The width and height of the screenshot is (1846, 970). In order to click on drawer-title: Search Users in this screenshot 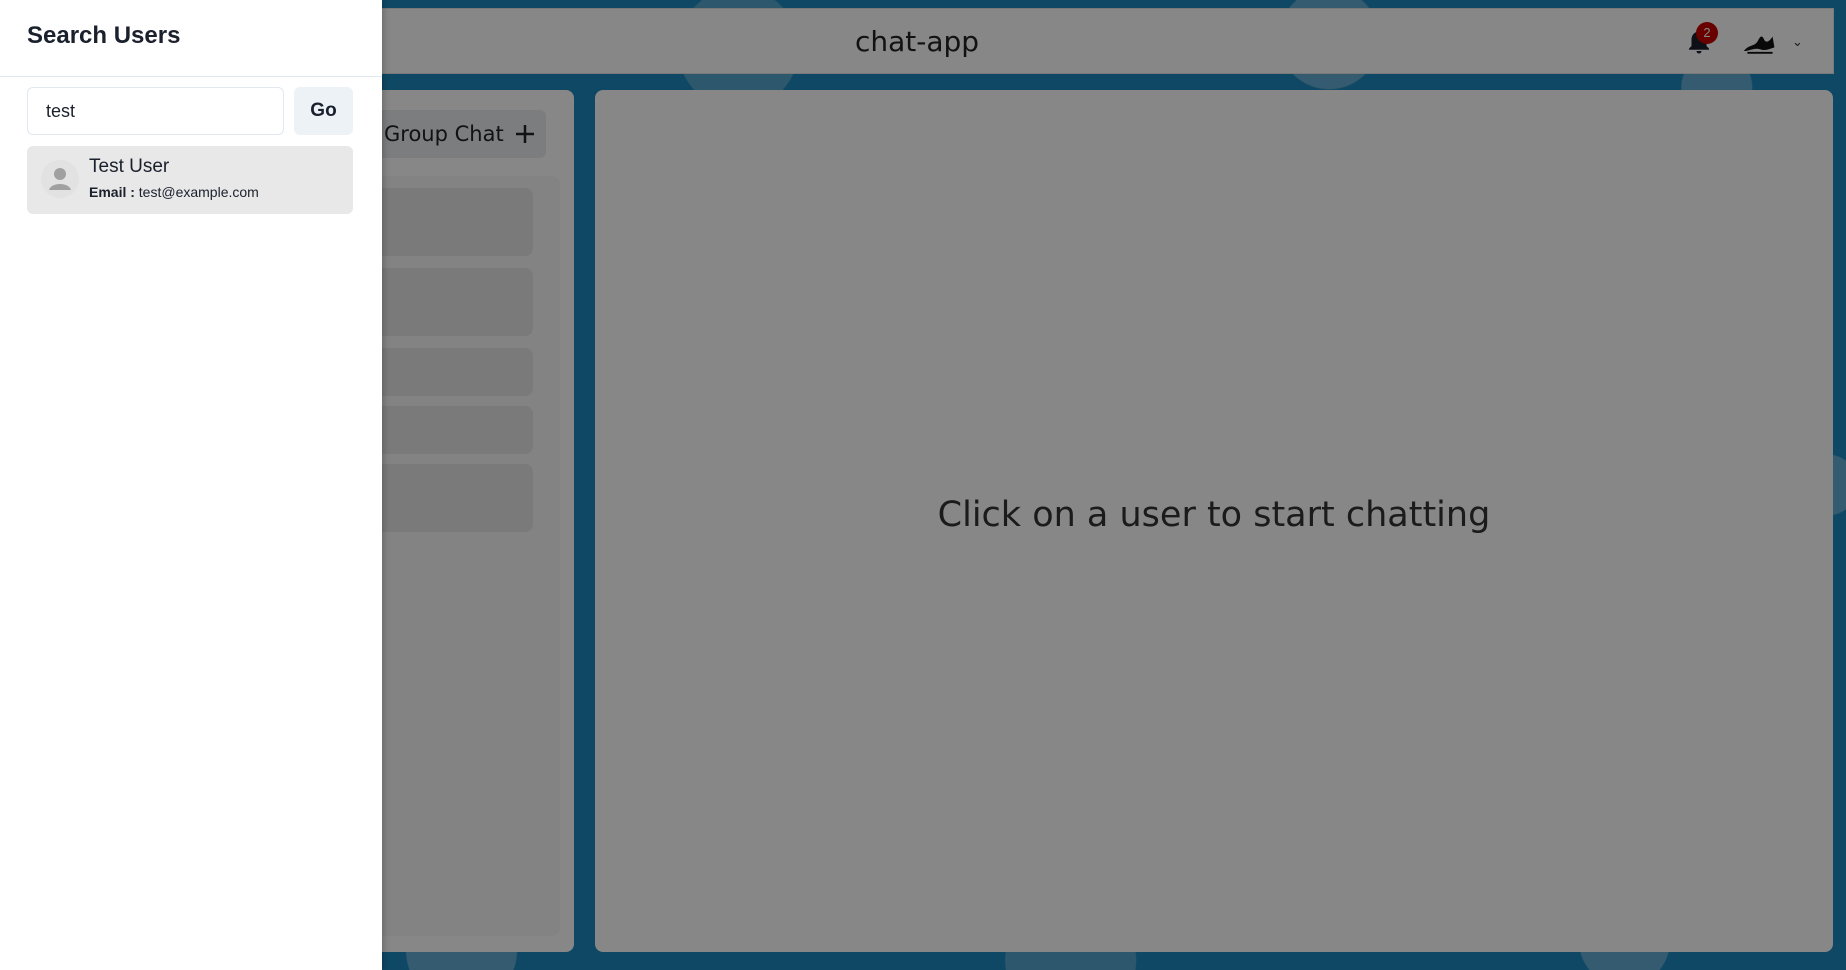, I will do `click(104, 35)`.